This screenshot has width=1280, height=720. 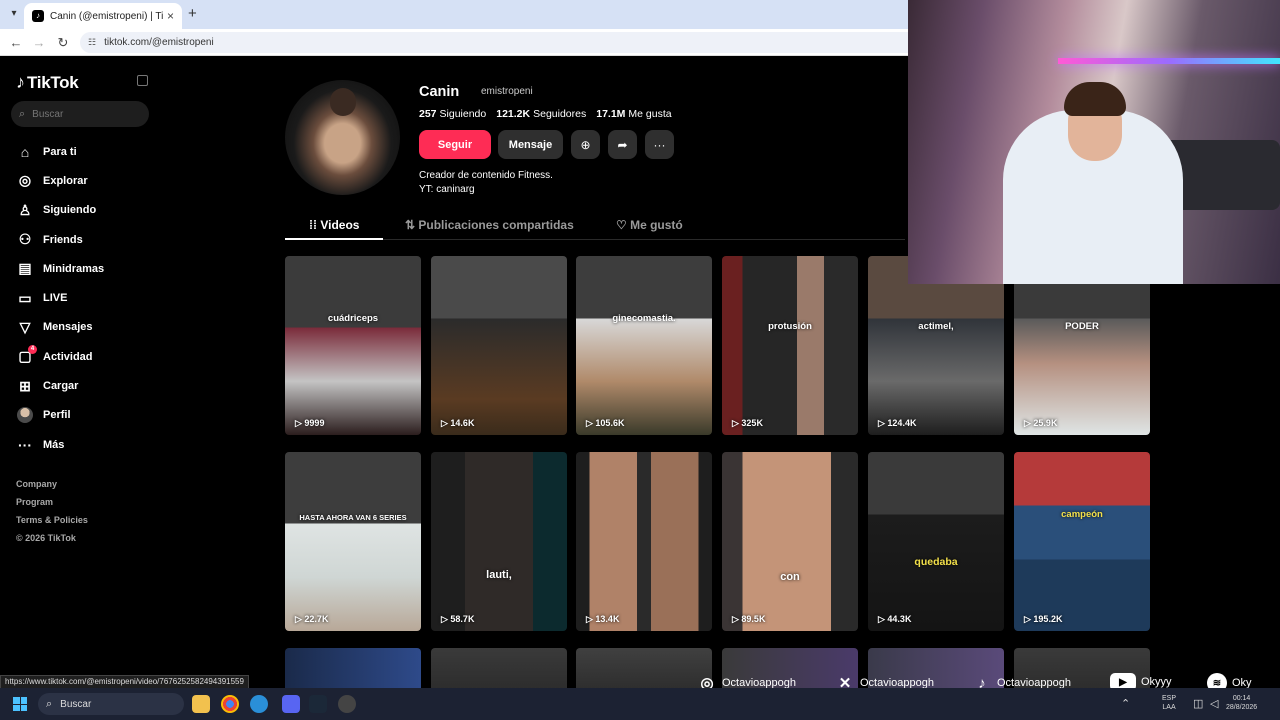 I want to click on tab-liked: ♡ Me gustó, so click(x=649, y=225).